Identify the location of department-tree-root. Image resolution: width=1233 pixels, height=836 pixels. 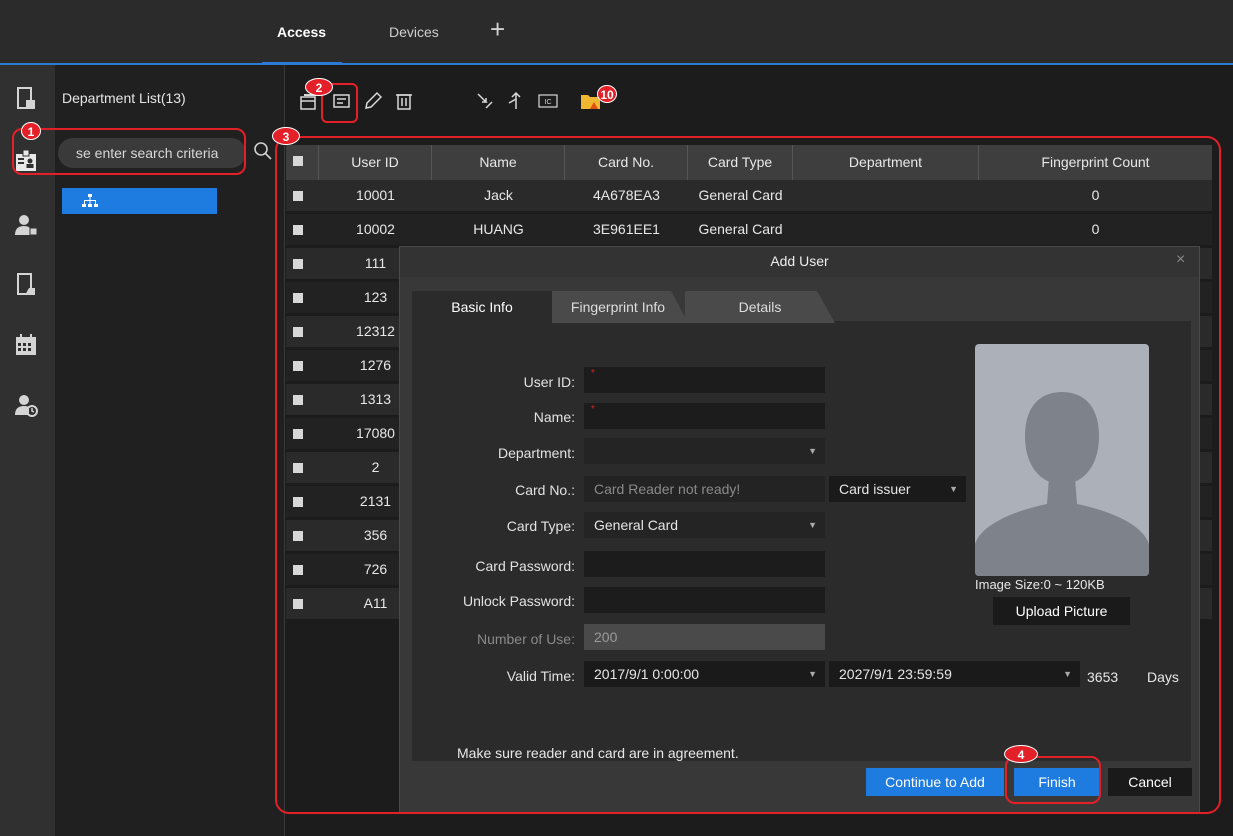
(139, 201).